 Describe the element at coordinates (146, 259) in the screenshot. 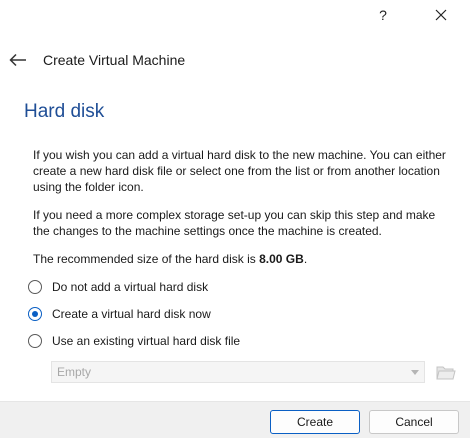

I see `recommended-size-prefix: The recommended size of the hard disk is` at that location.